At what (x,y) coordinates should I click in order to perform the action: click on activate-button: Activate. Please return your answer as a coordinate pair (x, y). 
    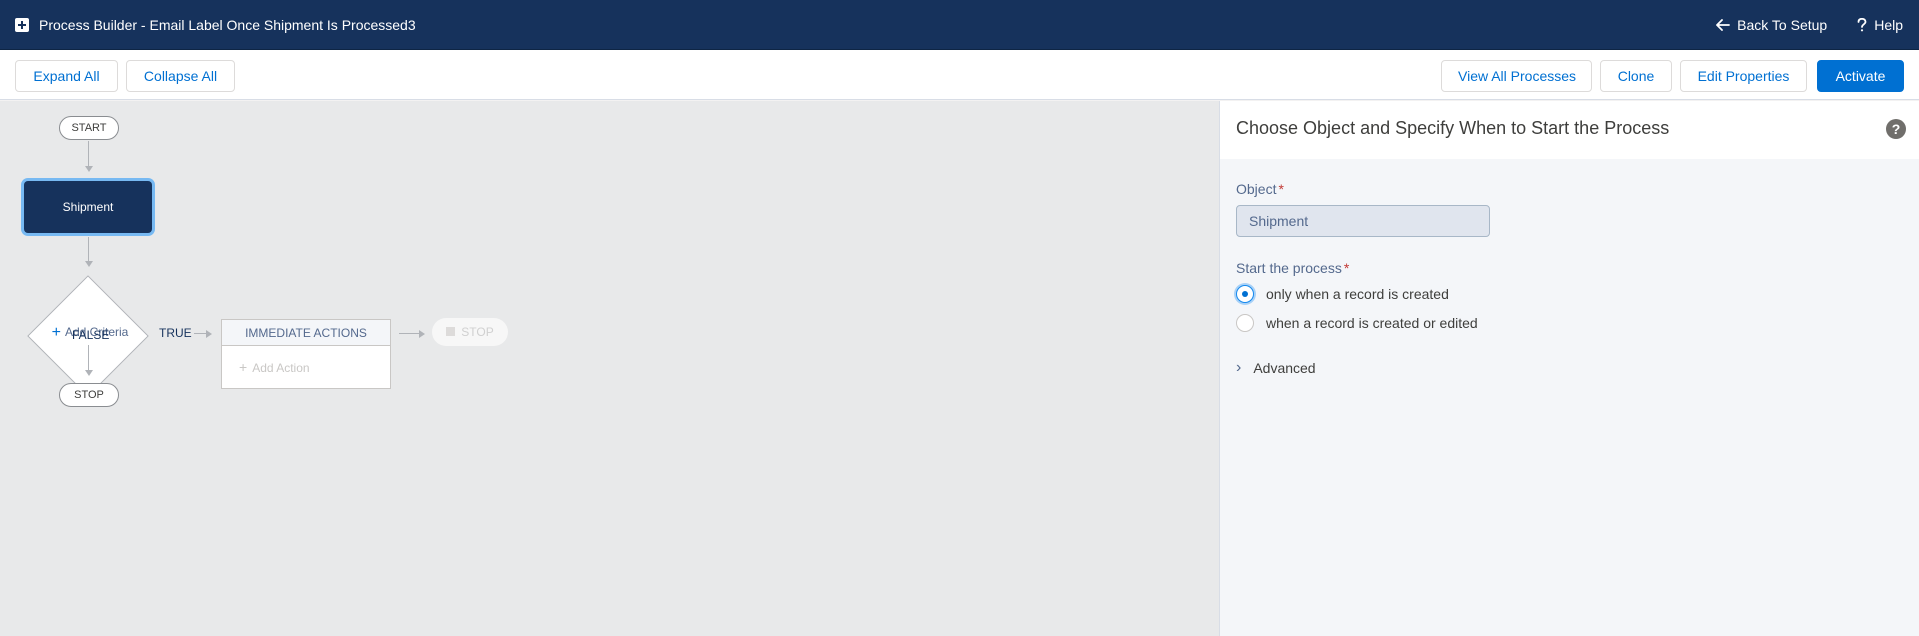
    Looking at the image, I should click on (1860, 76).